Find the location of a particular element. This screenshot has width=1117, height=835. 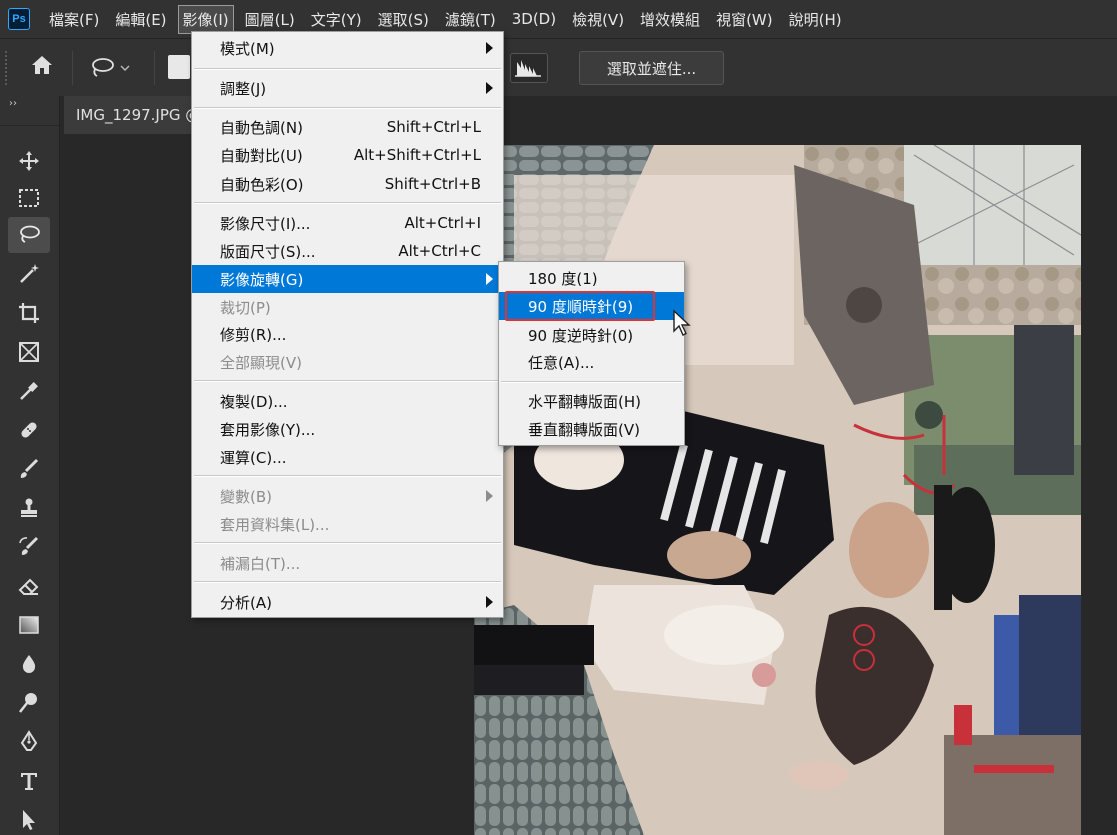

brush-tool-icon is located at coordinates (29, 469).